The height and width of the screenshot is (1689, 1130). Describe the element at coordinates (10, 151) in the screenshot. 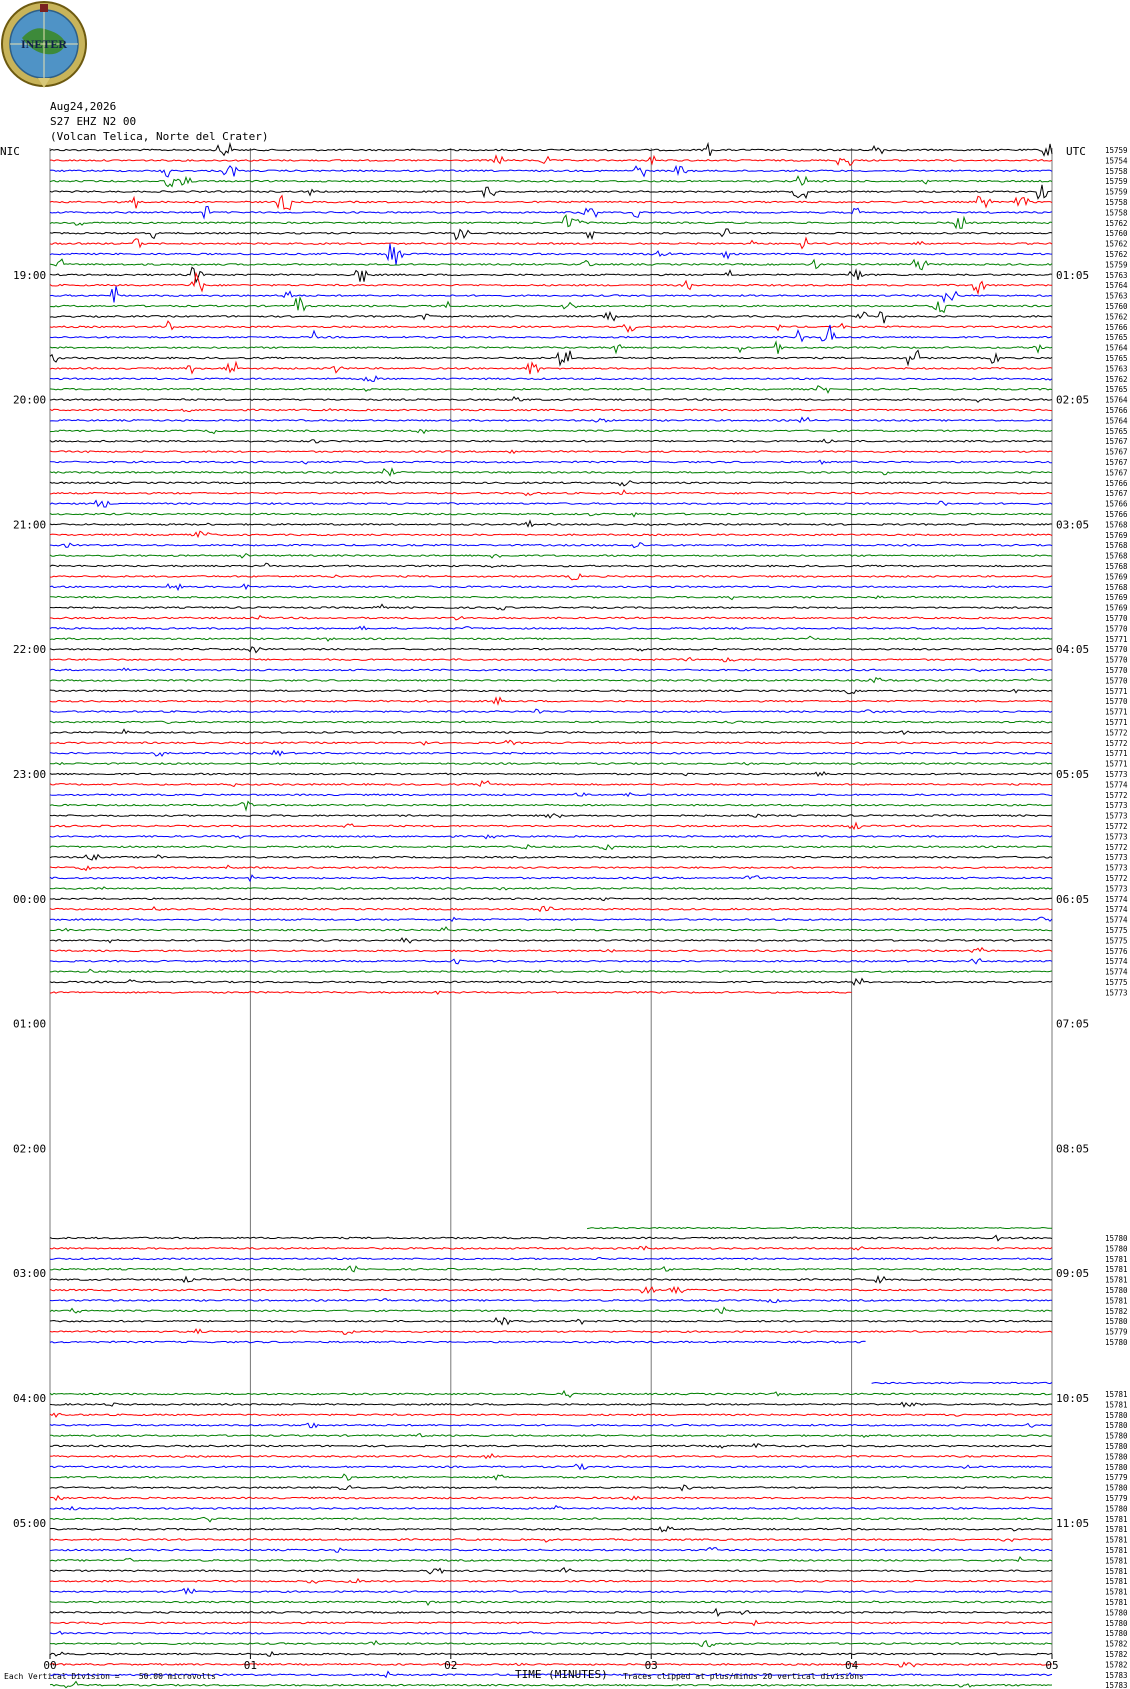

I see `left-axis-title: NIC` at that location.